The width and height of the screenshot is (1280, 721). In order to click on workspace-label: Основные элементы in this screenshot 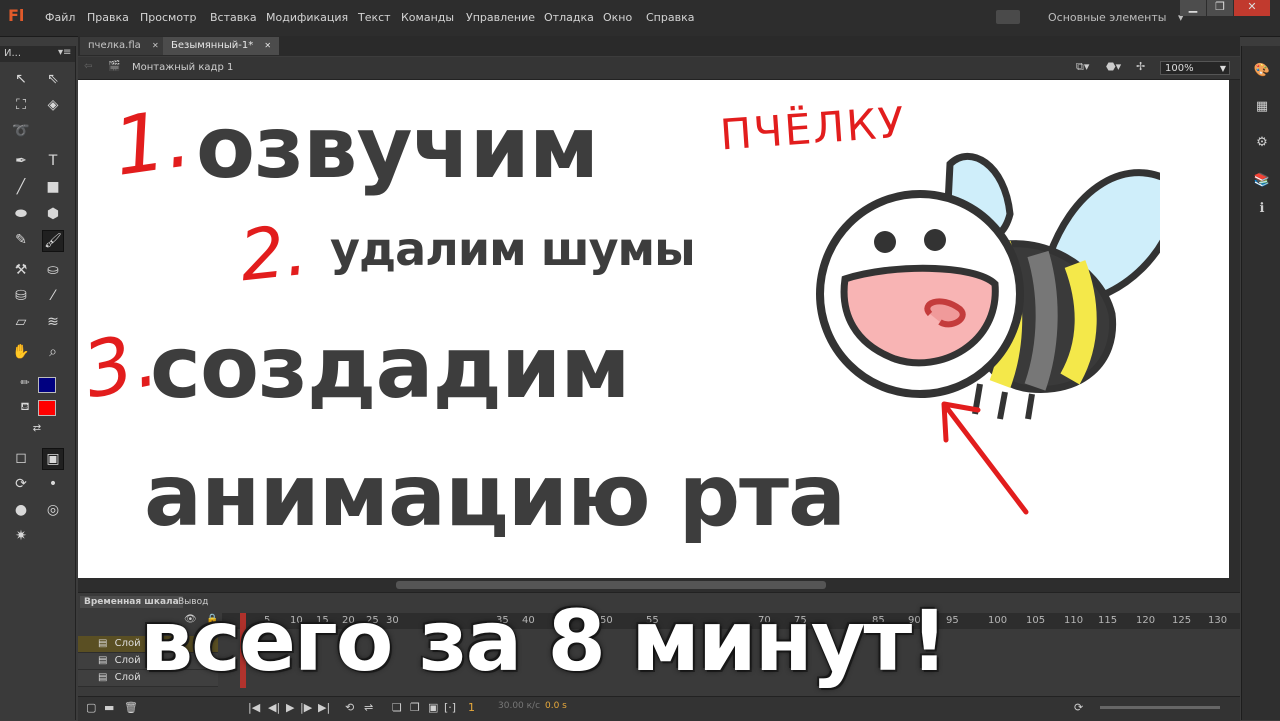, I will do `click(1107, 17)`.